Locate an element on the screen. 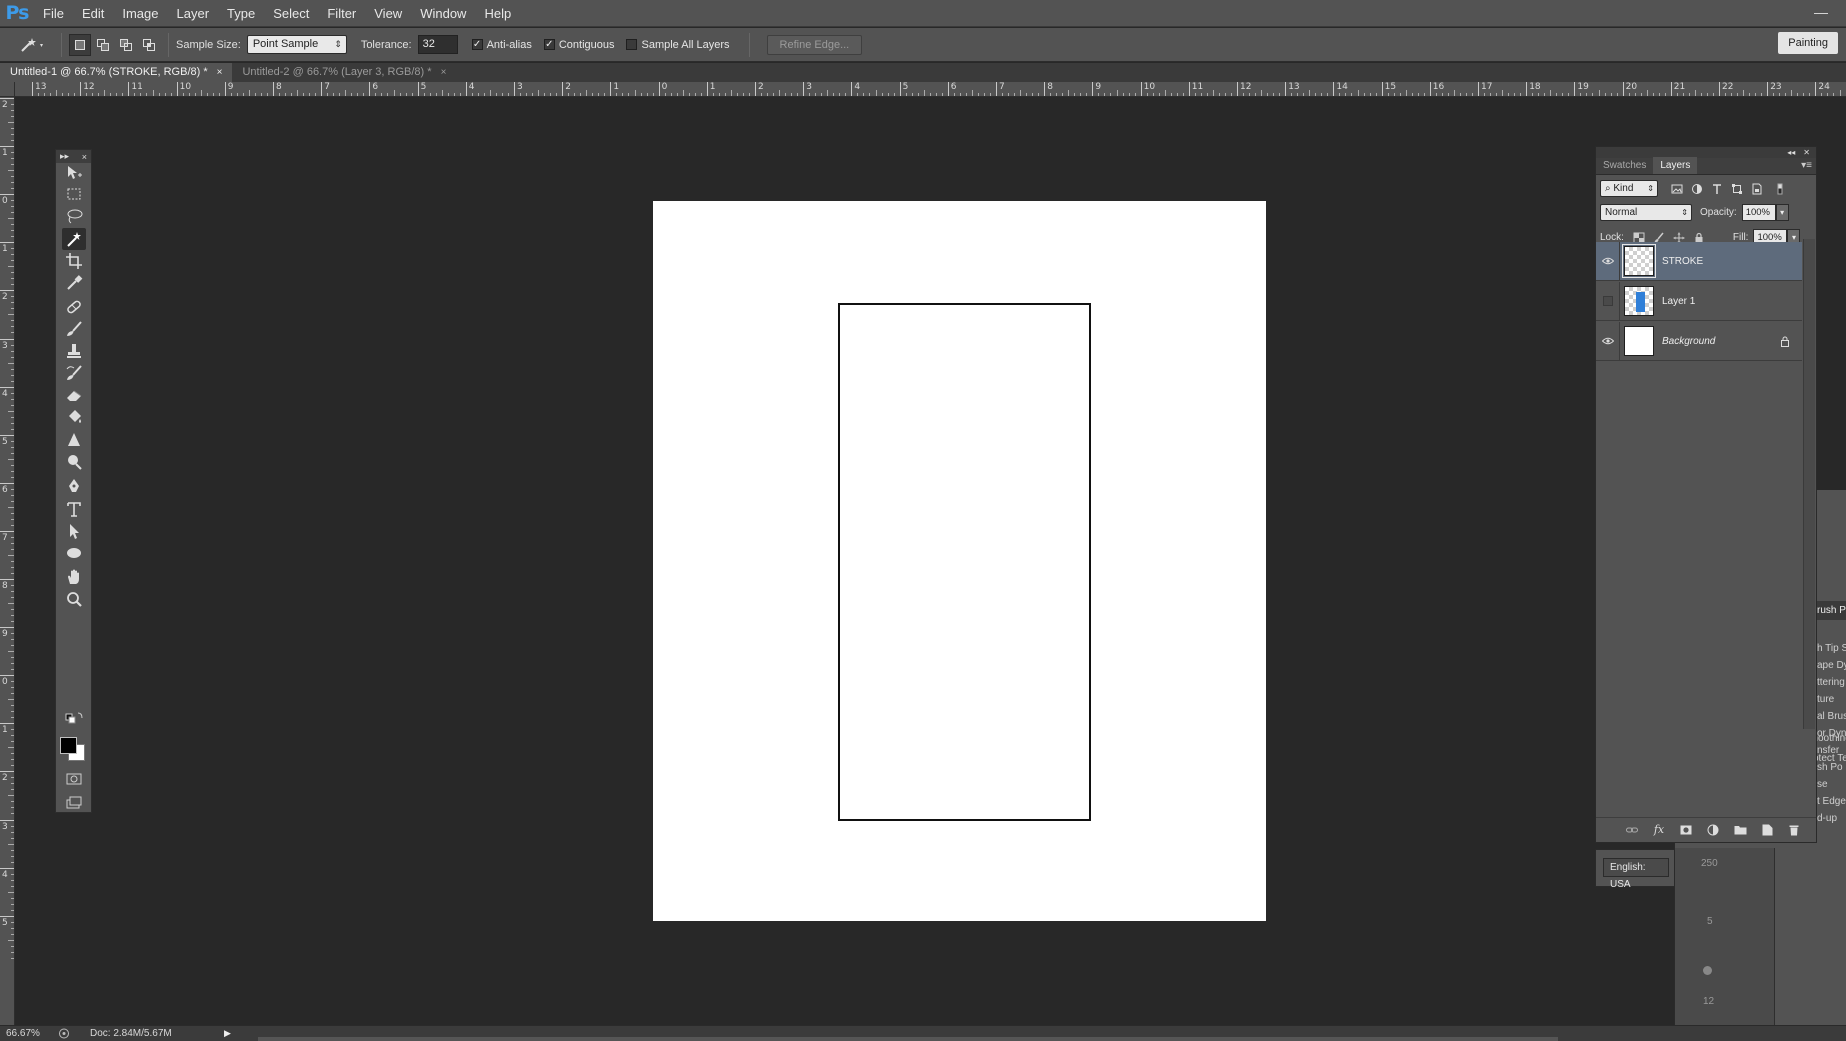 This screenshot has width=1846, height=1041. close-icon: × is located at coordinates (84, 157).